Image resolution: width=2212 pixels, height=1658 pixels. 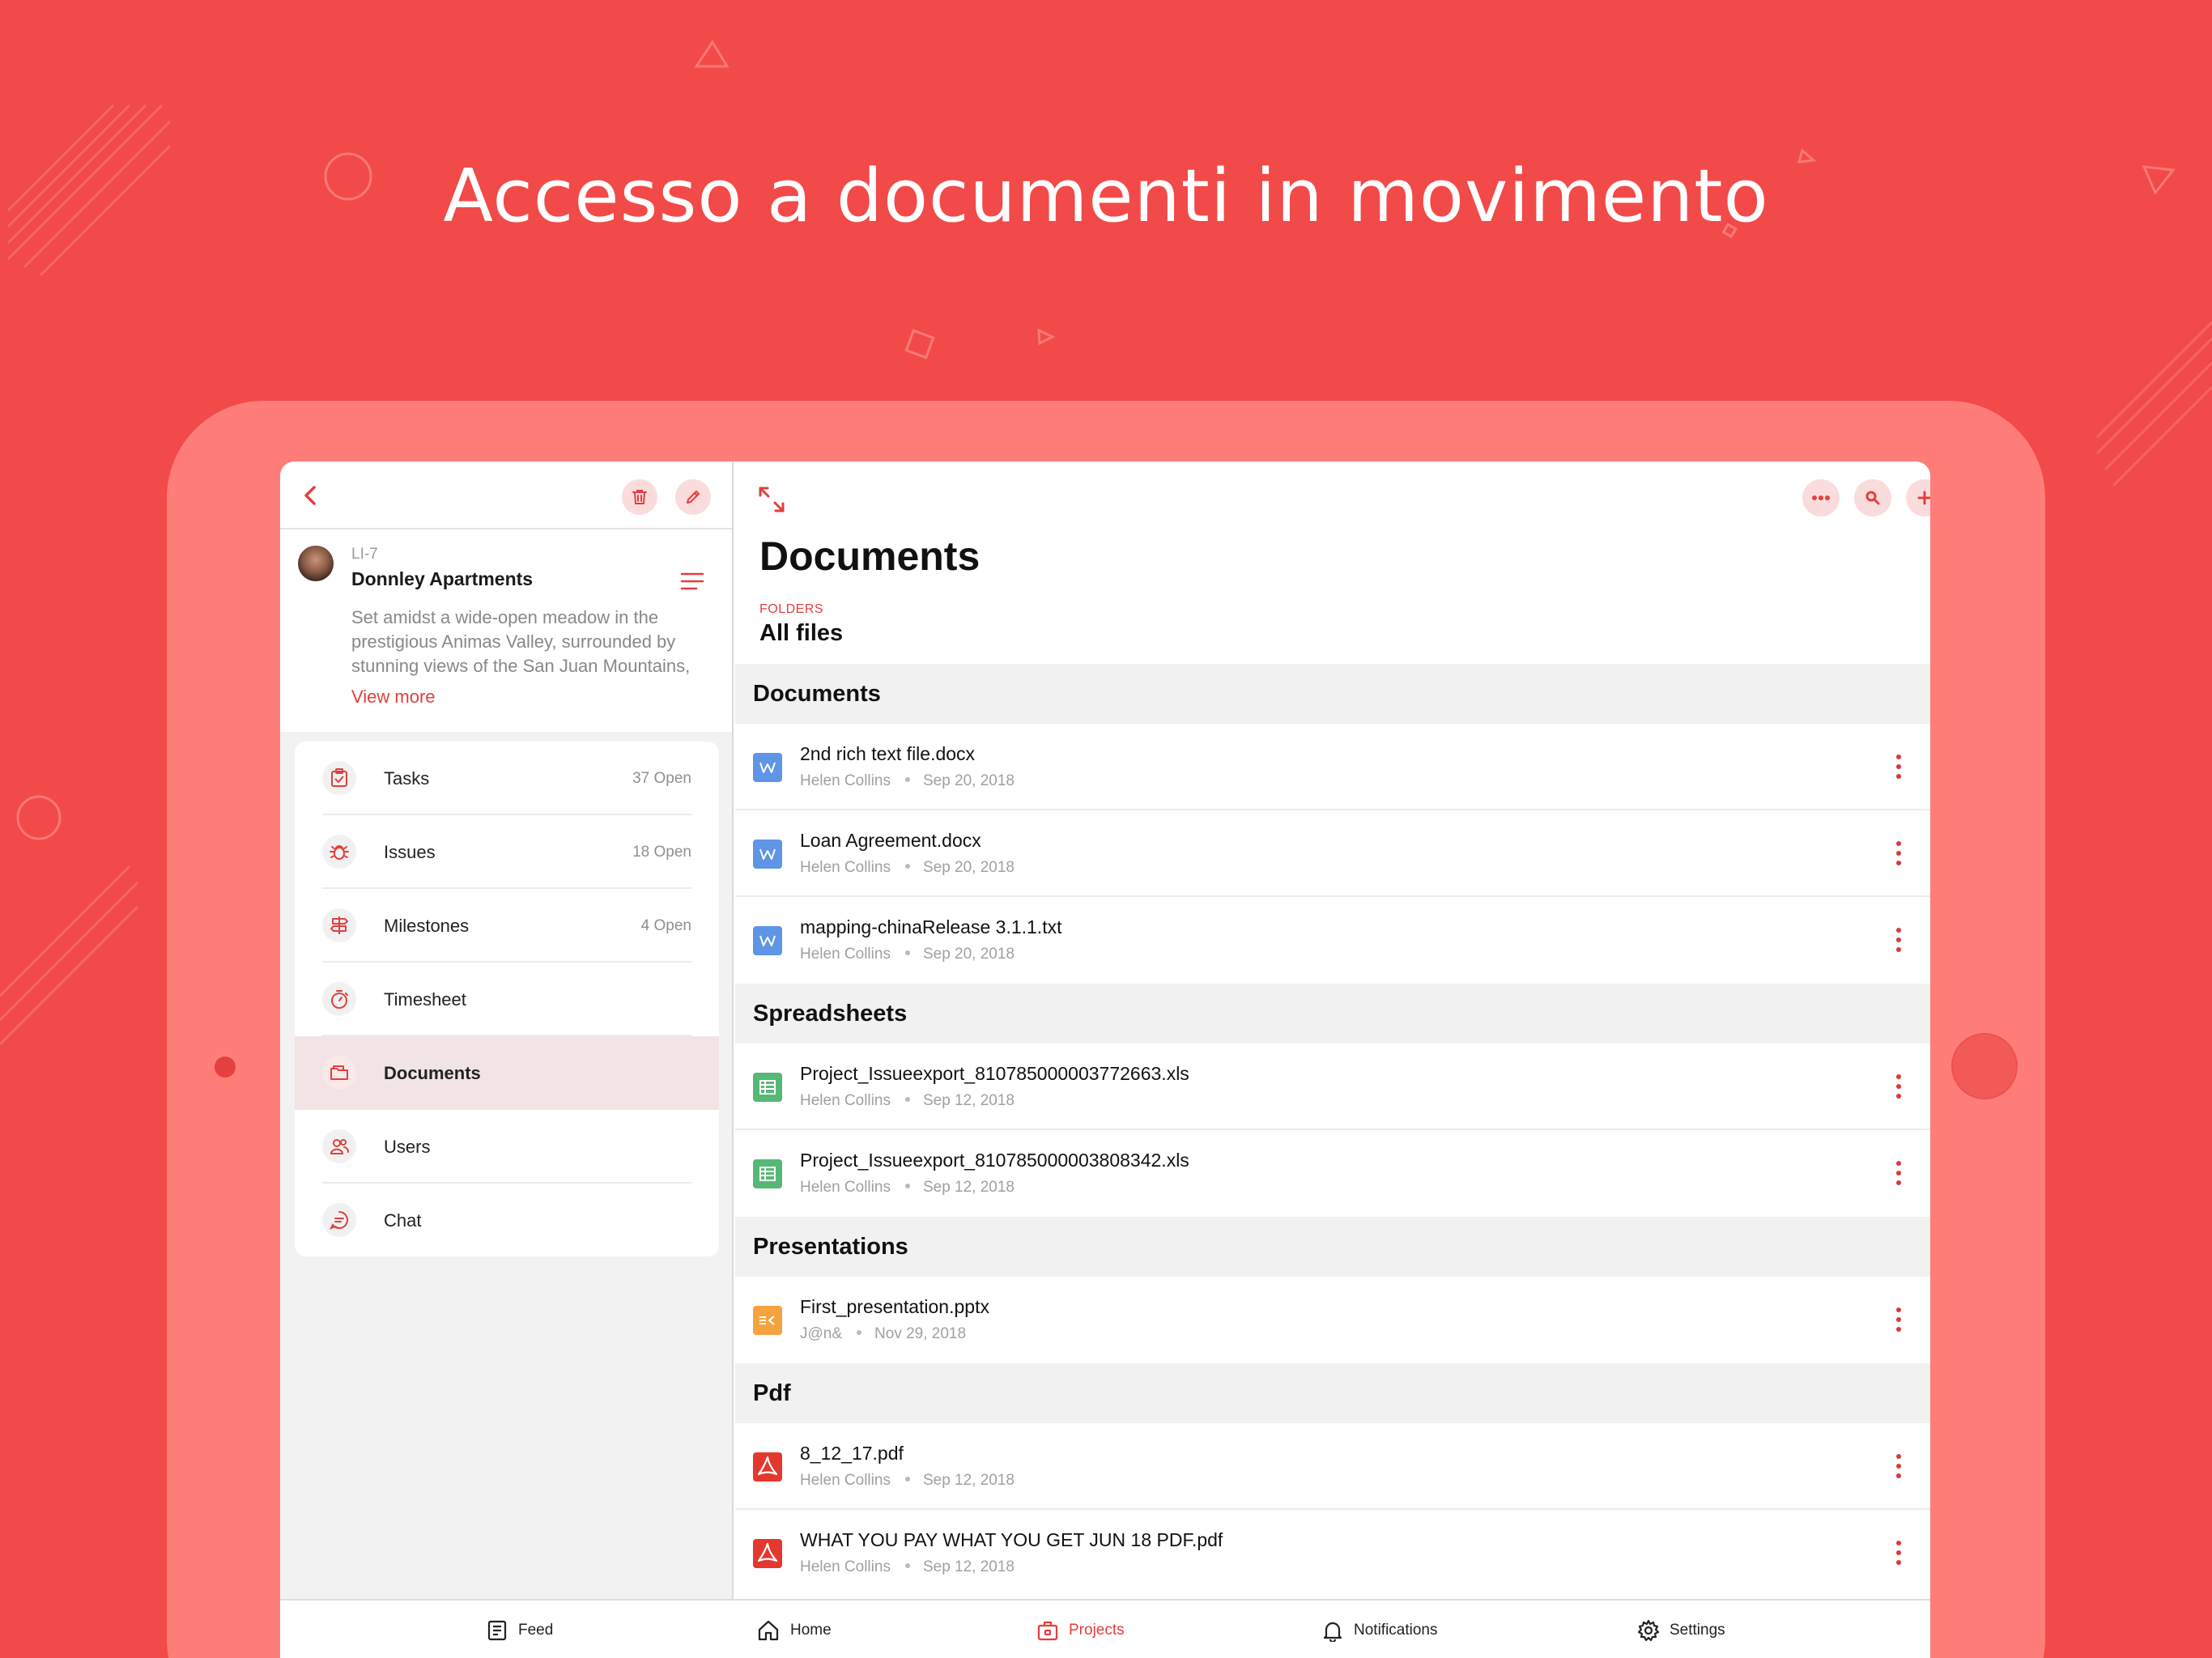 What do you see at coordinates (393, 697) in the screenshot?
I see `view-more-link: View more` at bounding box center [393, 697].